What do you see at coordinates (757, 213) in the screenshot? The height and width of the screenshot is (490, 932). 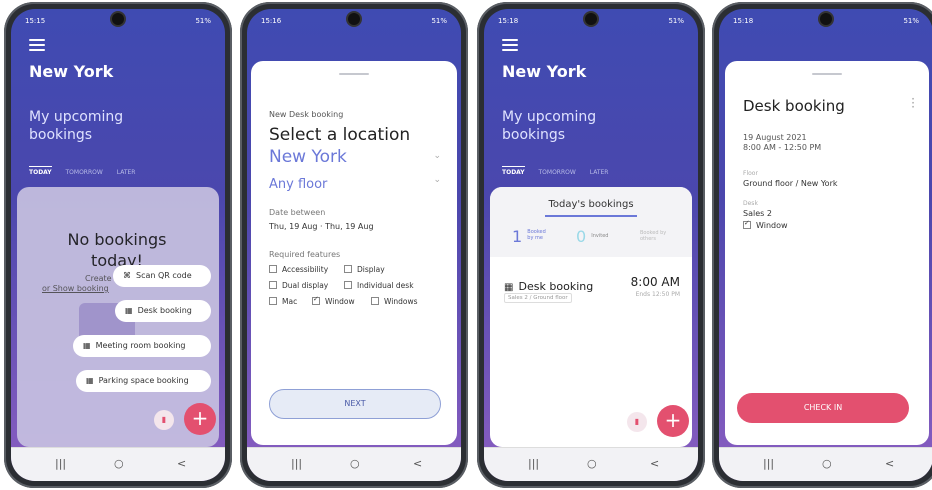 I see `desk-value: Sales 2` at bounding box center [757, 213].